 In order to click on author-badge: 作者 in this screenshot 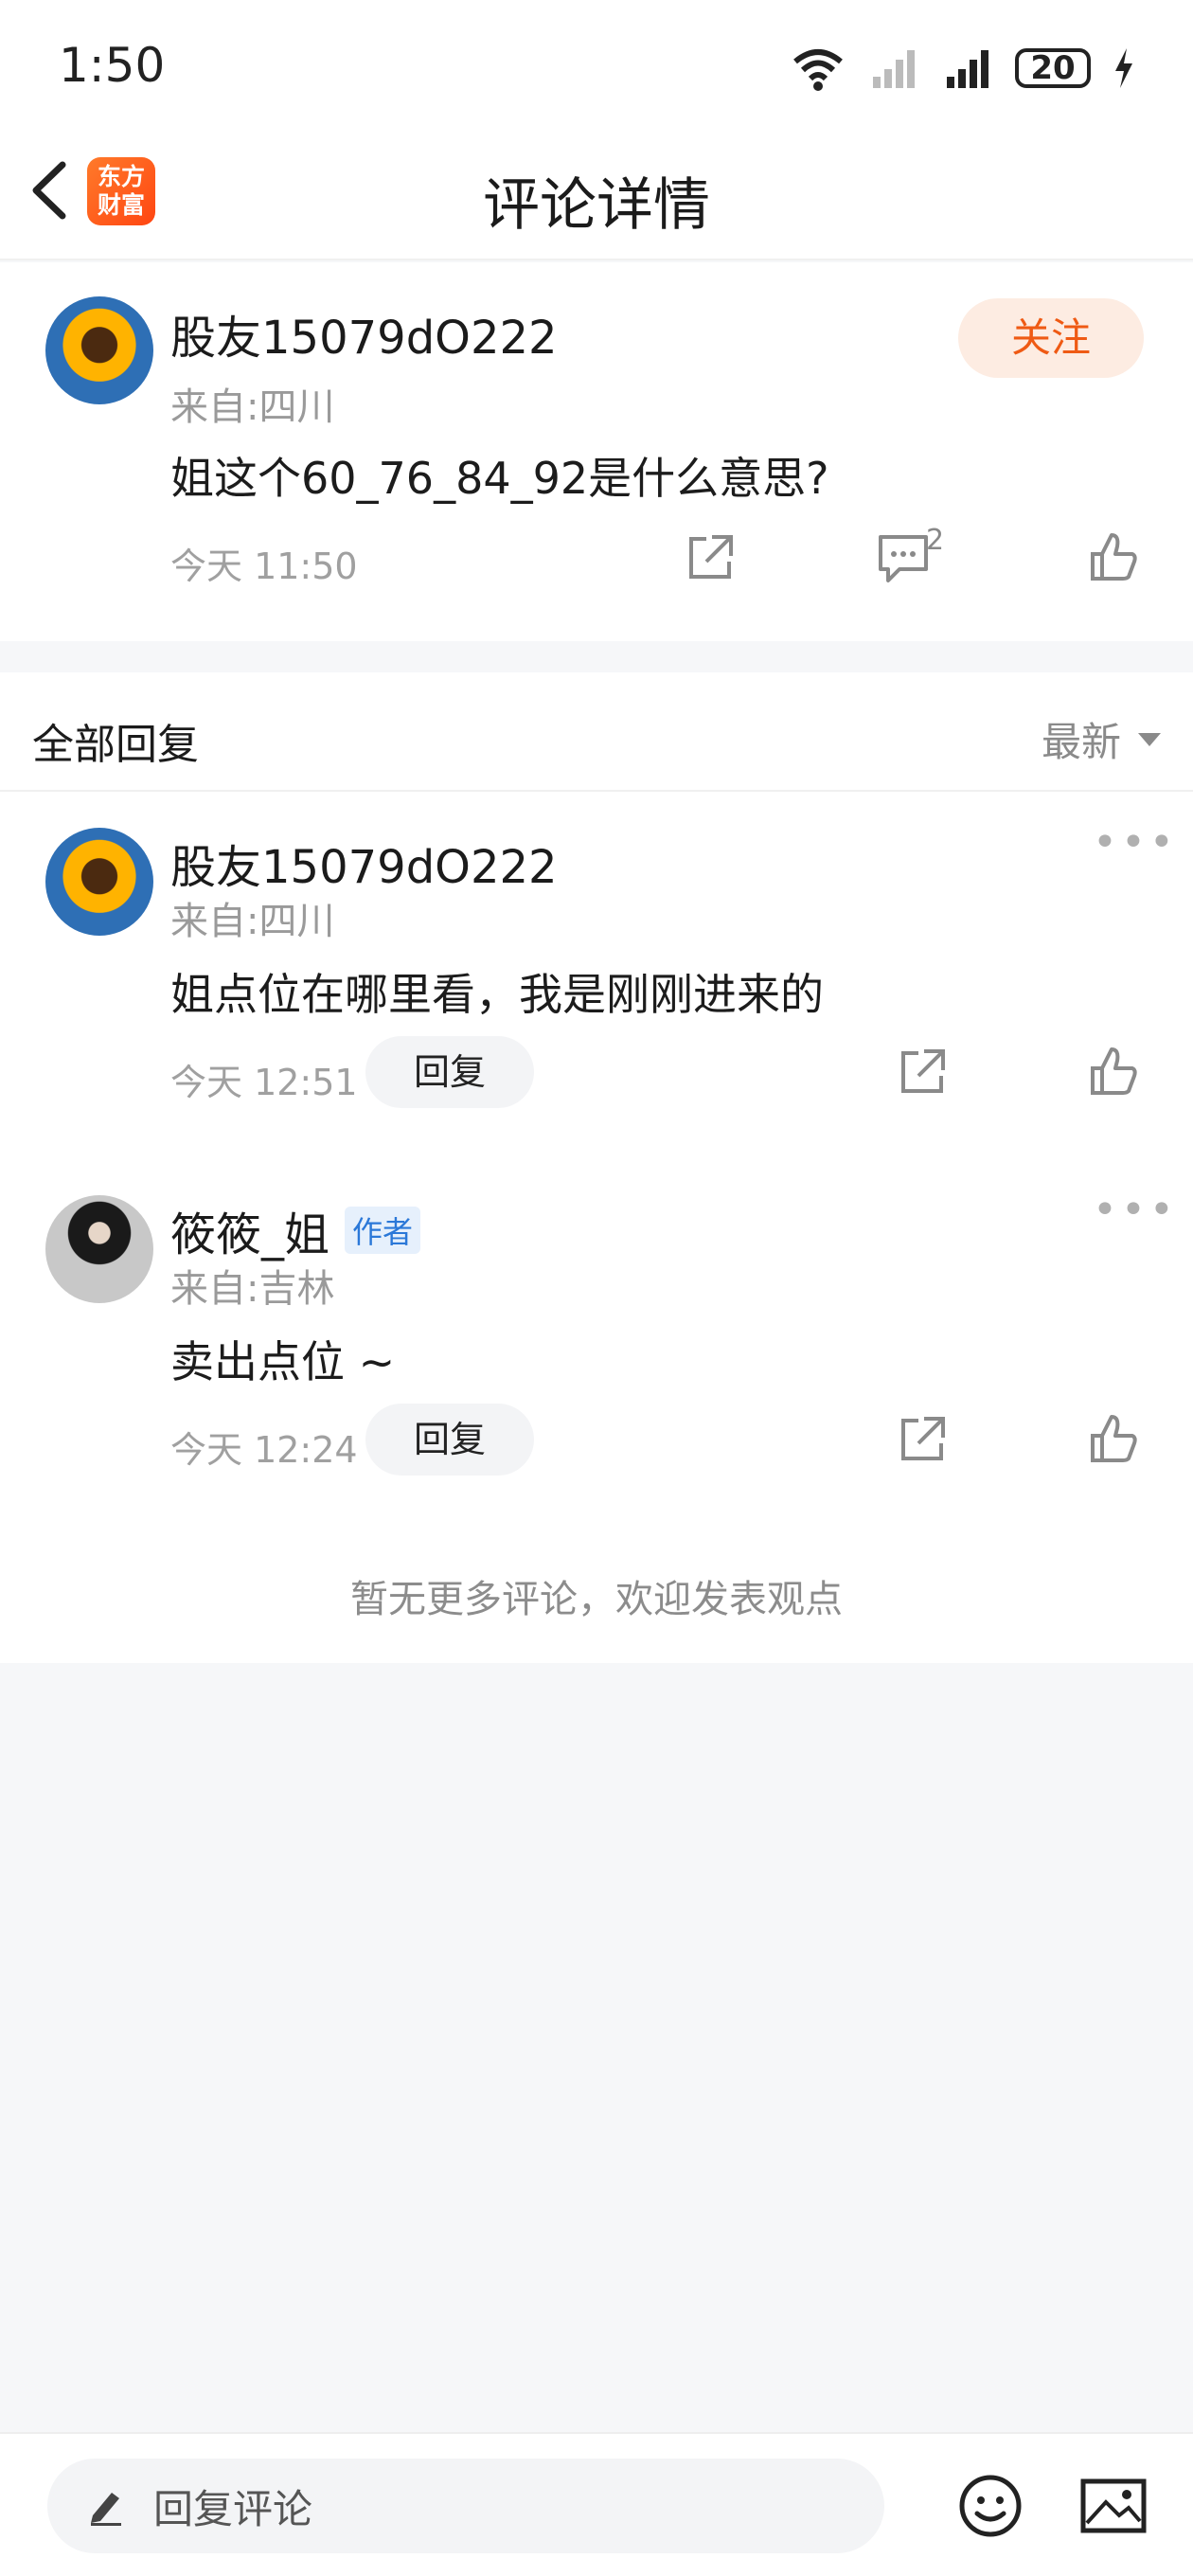, I will do `click(383, 1230)`.